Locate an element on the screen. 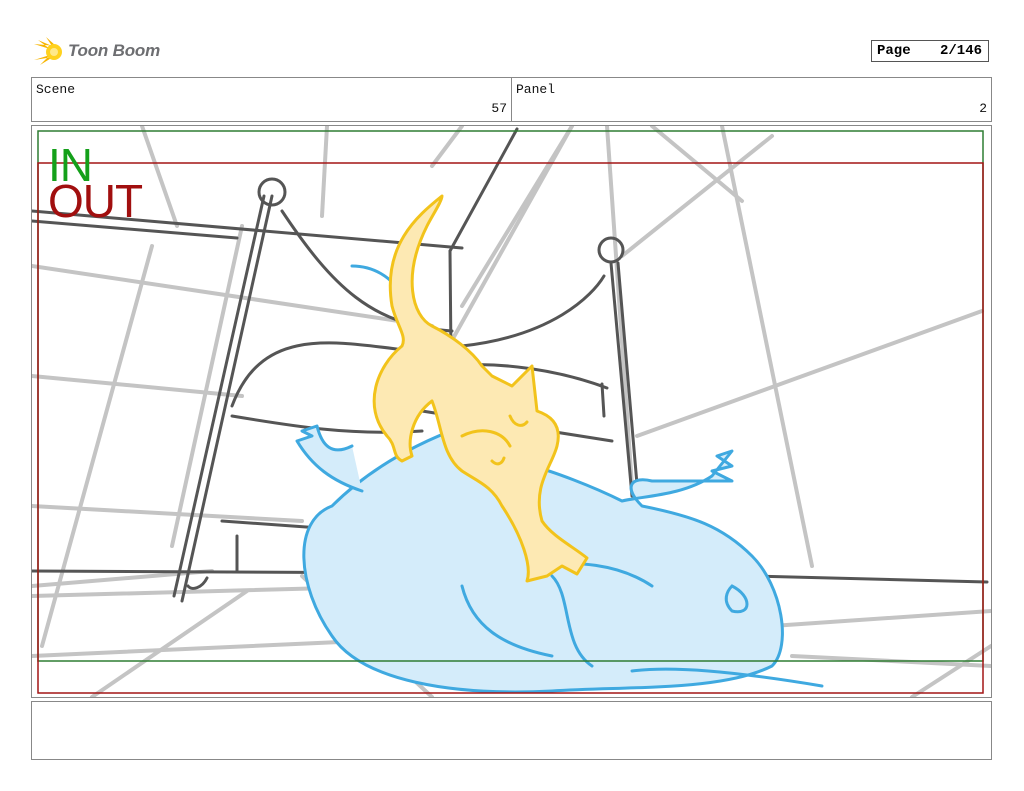 Image resolution: width=1024 pixels, height=791 pixels. scene-label: Scene is located at coordinates (56, 89).